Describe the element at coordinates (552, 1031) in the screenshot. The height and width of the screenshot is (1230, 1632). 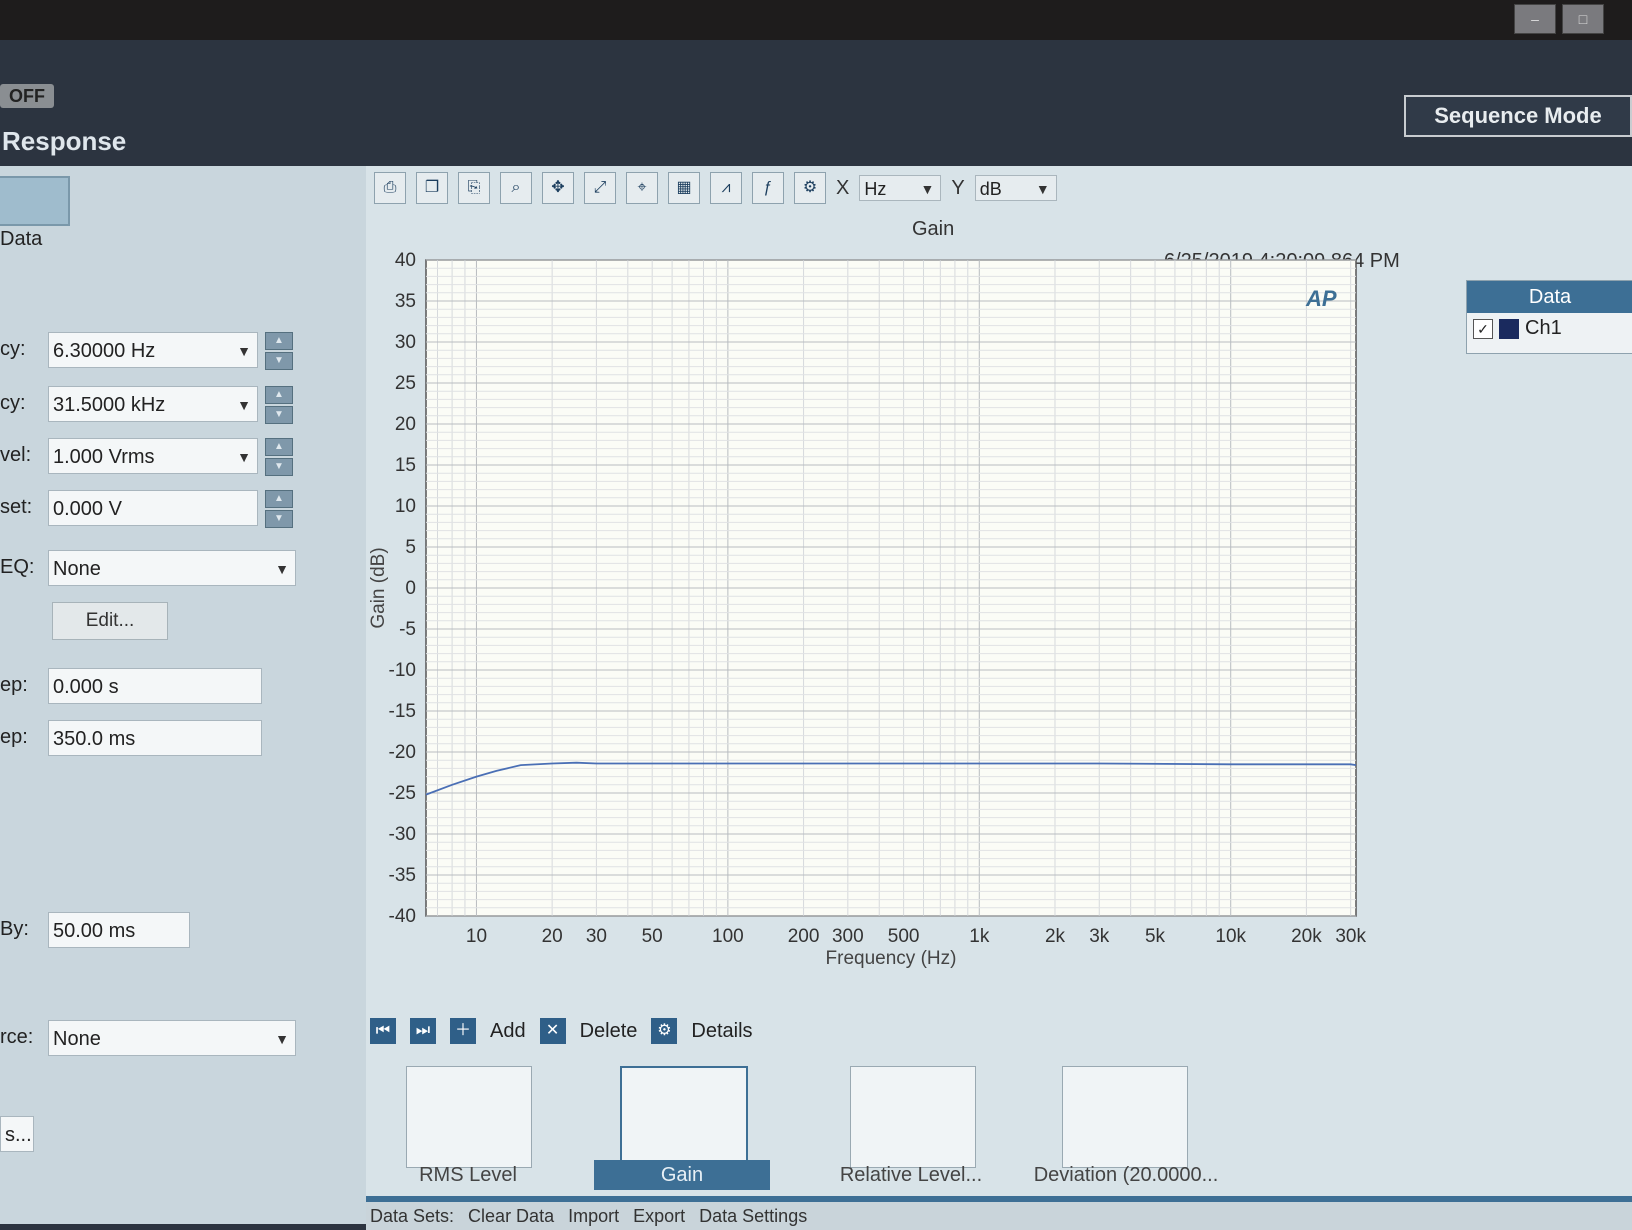
I see `delete-icon: ✕` at that location.